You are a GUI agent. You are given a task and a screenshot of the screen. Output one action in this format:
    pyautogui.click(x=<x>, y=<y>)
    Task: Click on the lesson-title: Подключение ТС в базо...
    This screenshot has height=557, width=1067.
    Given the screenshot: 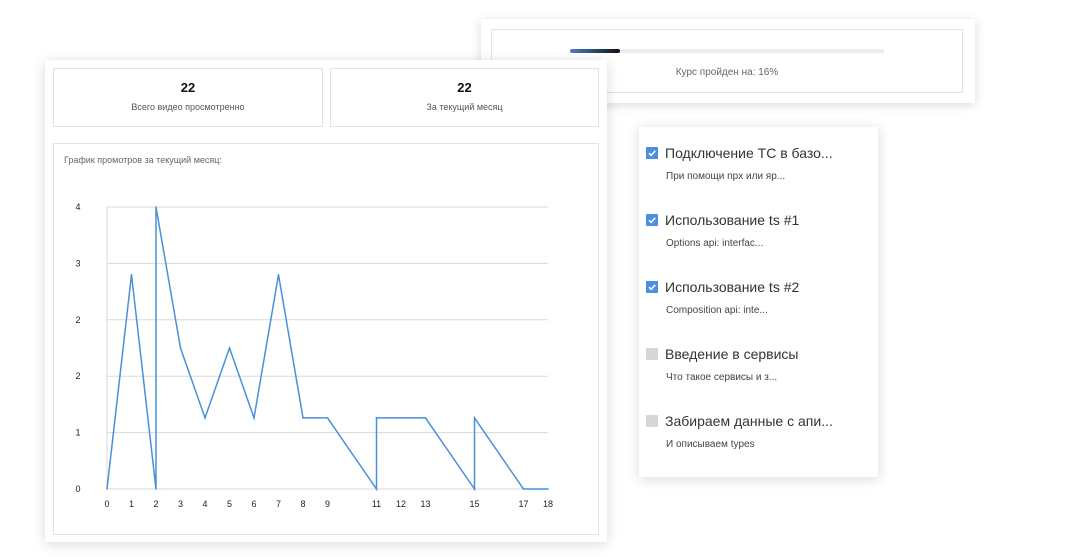 What is the action you would take?
    pyautogui.click(x=749, y=153)
    